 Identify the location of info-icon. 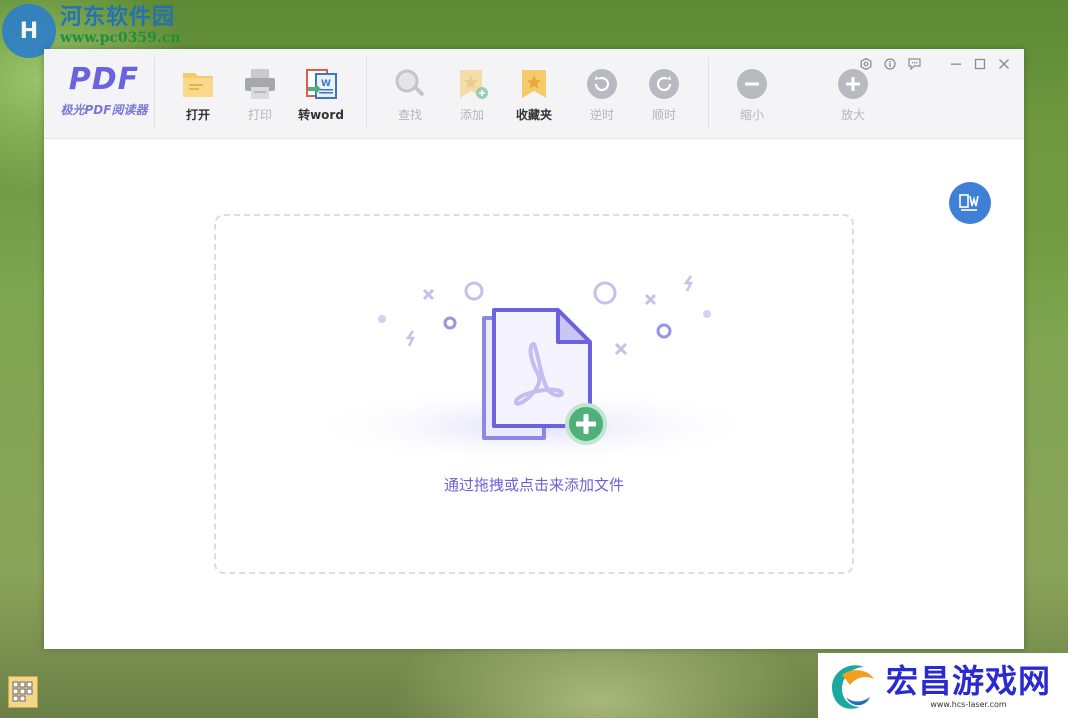
(890, 64).